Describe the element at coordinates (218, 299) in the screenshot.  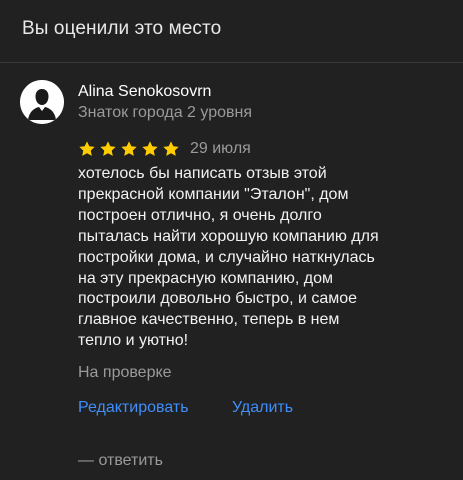
I see `review-text-line: построили довольно быстро, и самое` at that location.